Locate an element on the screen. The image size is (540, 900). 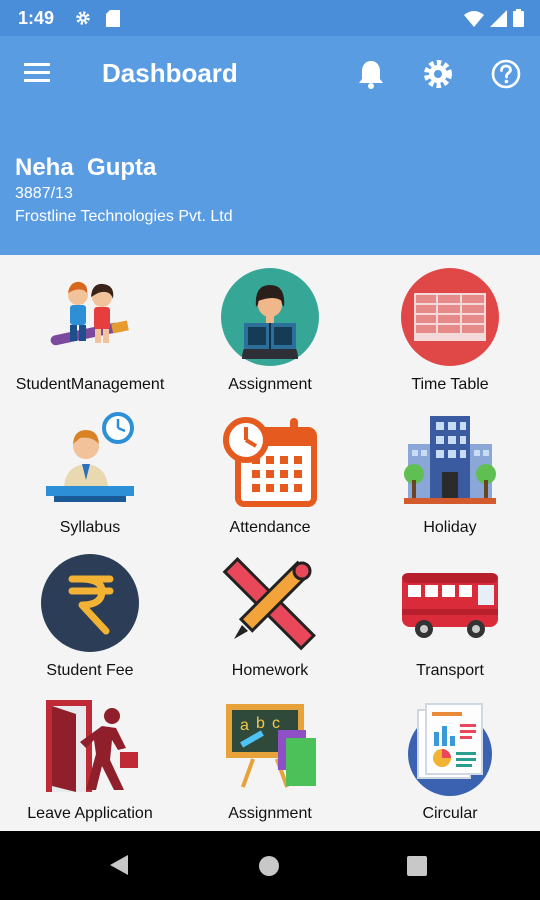
tile-assignment-2: a b c Assignment is located at coordinates (270, 755).